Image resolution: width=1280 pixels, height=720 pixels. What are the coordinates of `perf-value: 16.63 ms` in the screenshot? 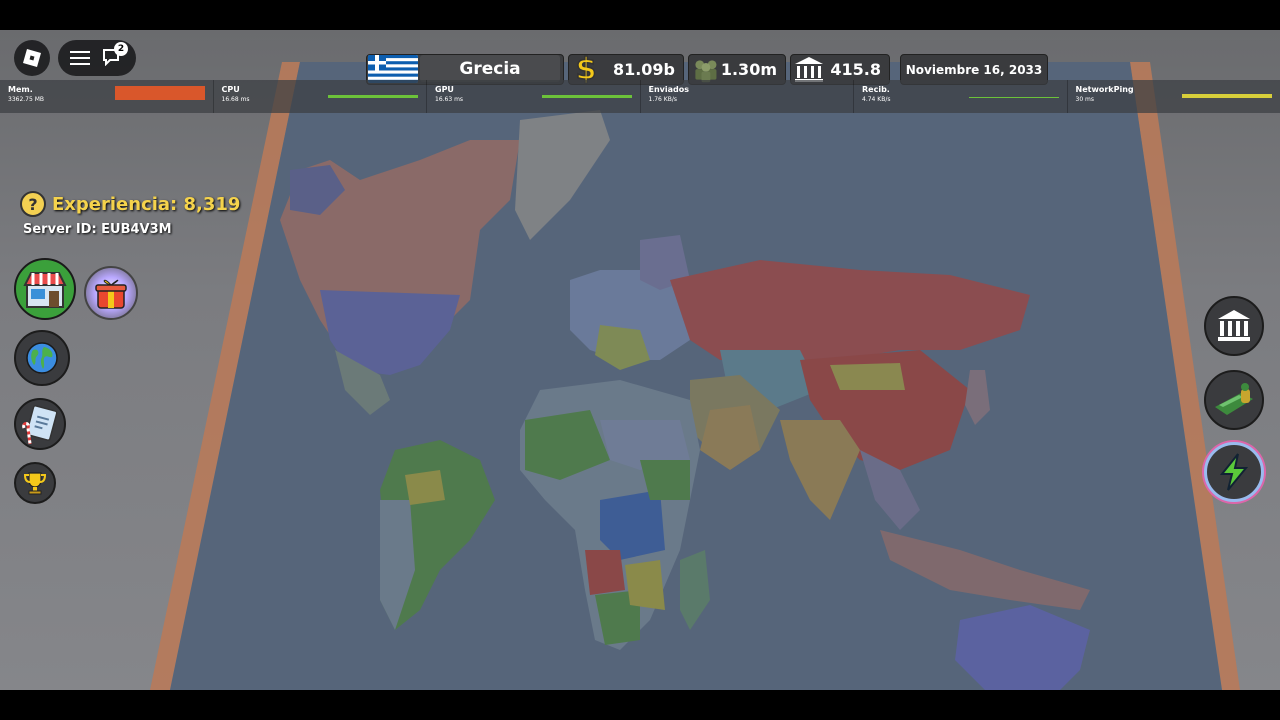 It's located at (449, 99).